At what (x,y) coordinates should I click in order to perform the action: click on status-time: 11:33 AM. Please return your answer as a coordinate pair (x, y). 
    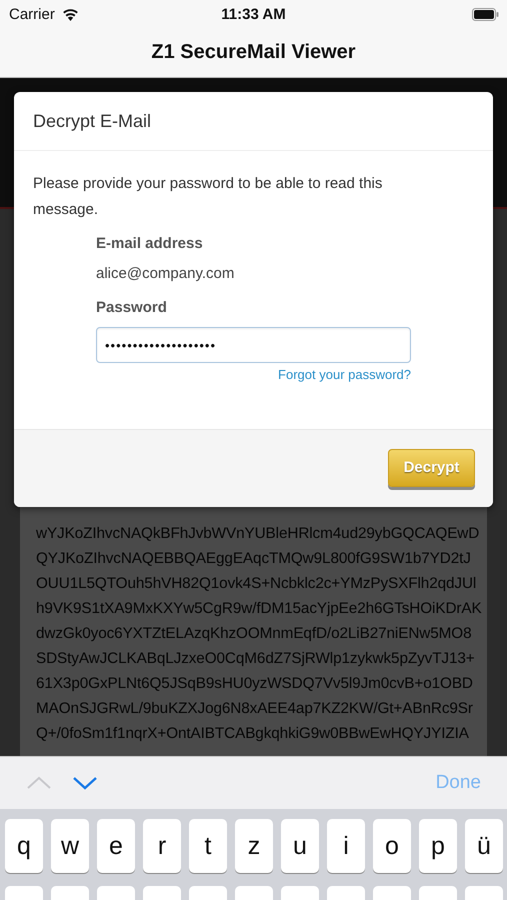
    Looking at the image, I should click on (253, 14).